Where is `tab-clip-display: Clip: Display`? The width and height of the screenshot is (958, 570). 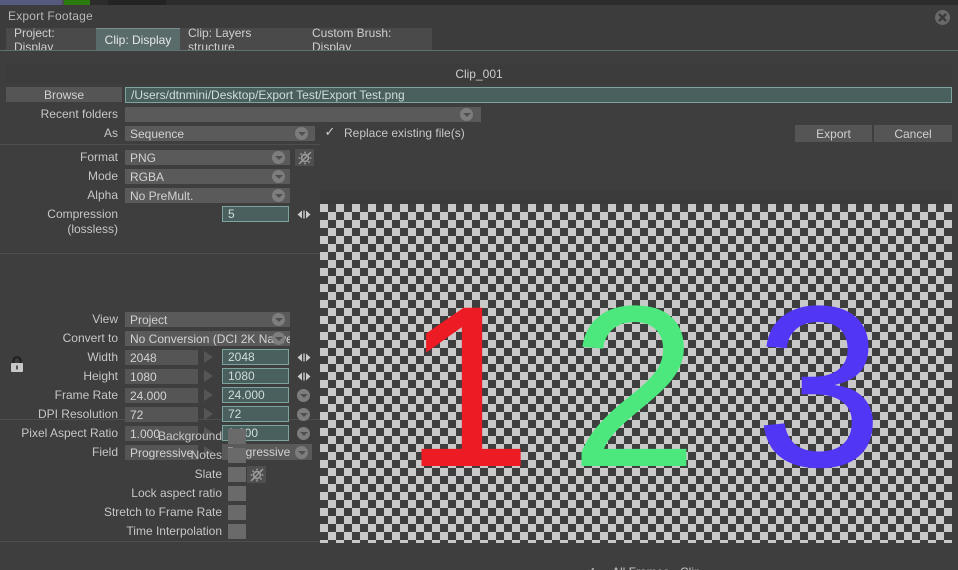
tab-clip-display: Clip: Display is located at coordinates (138, 39).